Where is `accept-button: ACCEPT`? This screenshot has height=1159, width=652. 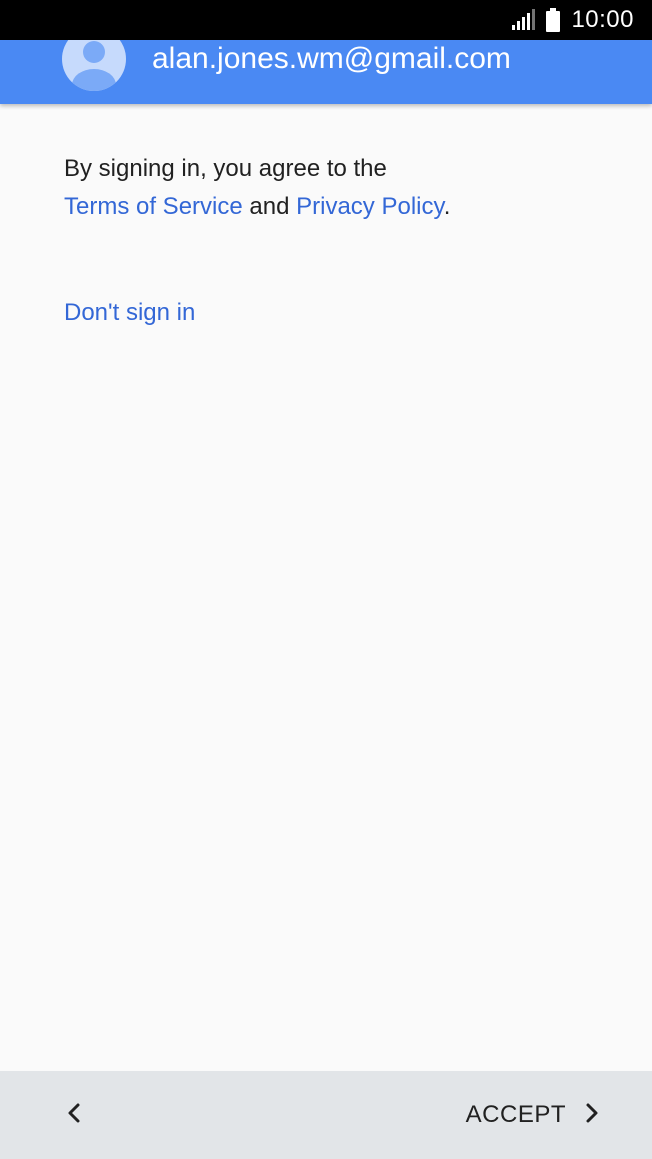
accept-button: ACCEPT is located at coordinates (533, 1115).